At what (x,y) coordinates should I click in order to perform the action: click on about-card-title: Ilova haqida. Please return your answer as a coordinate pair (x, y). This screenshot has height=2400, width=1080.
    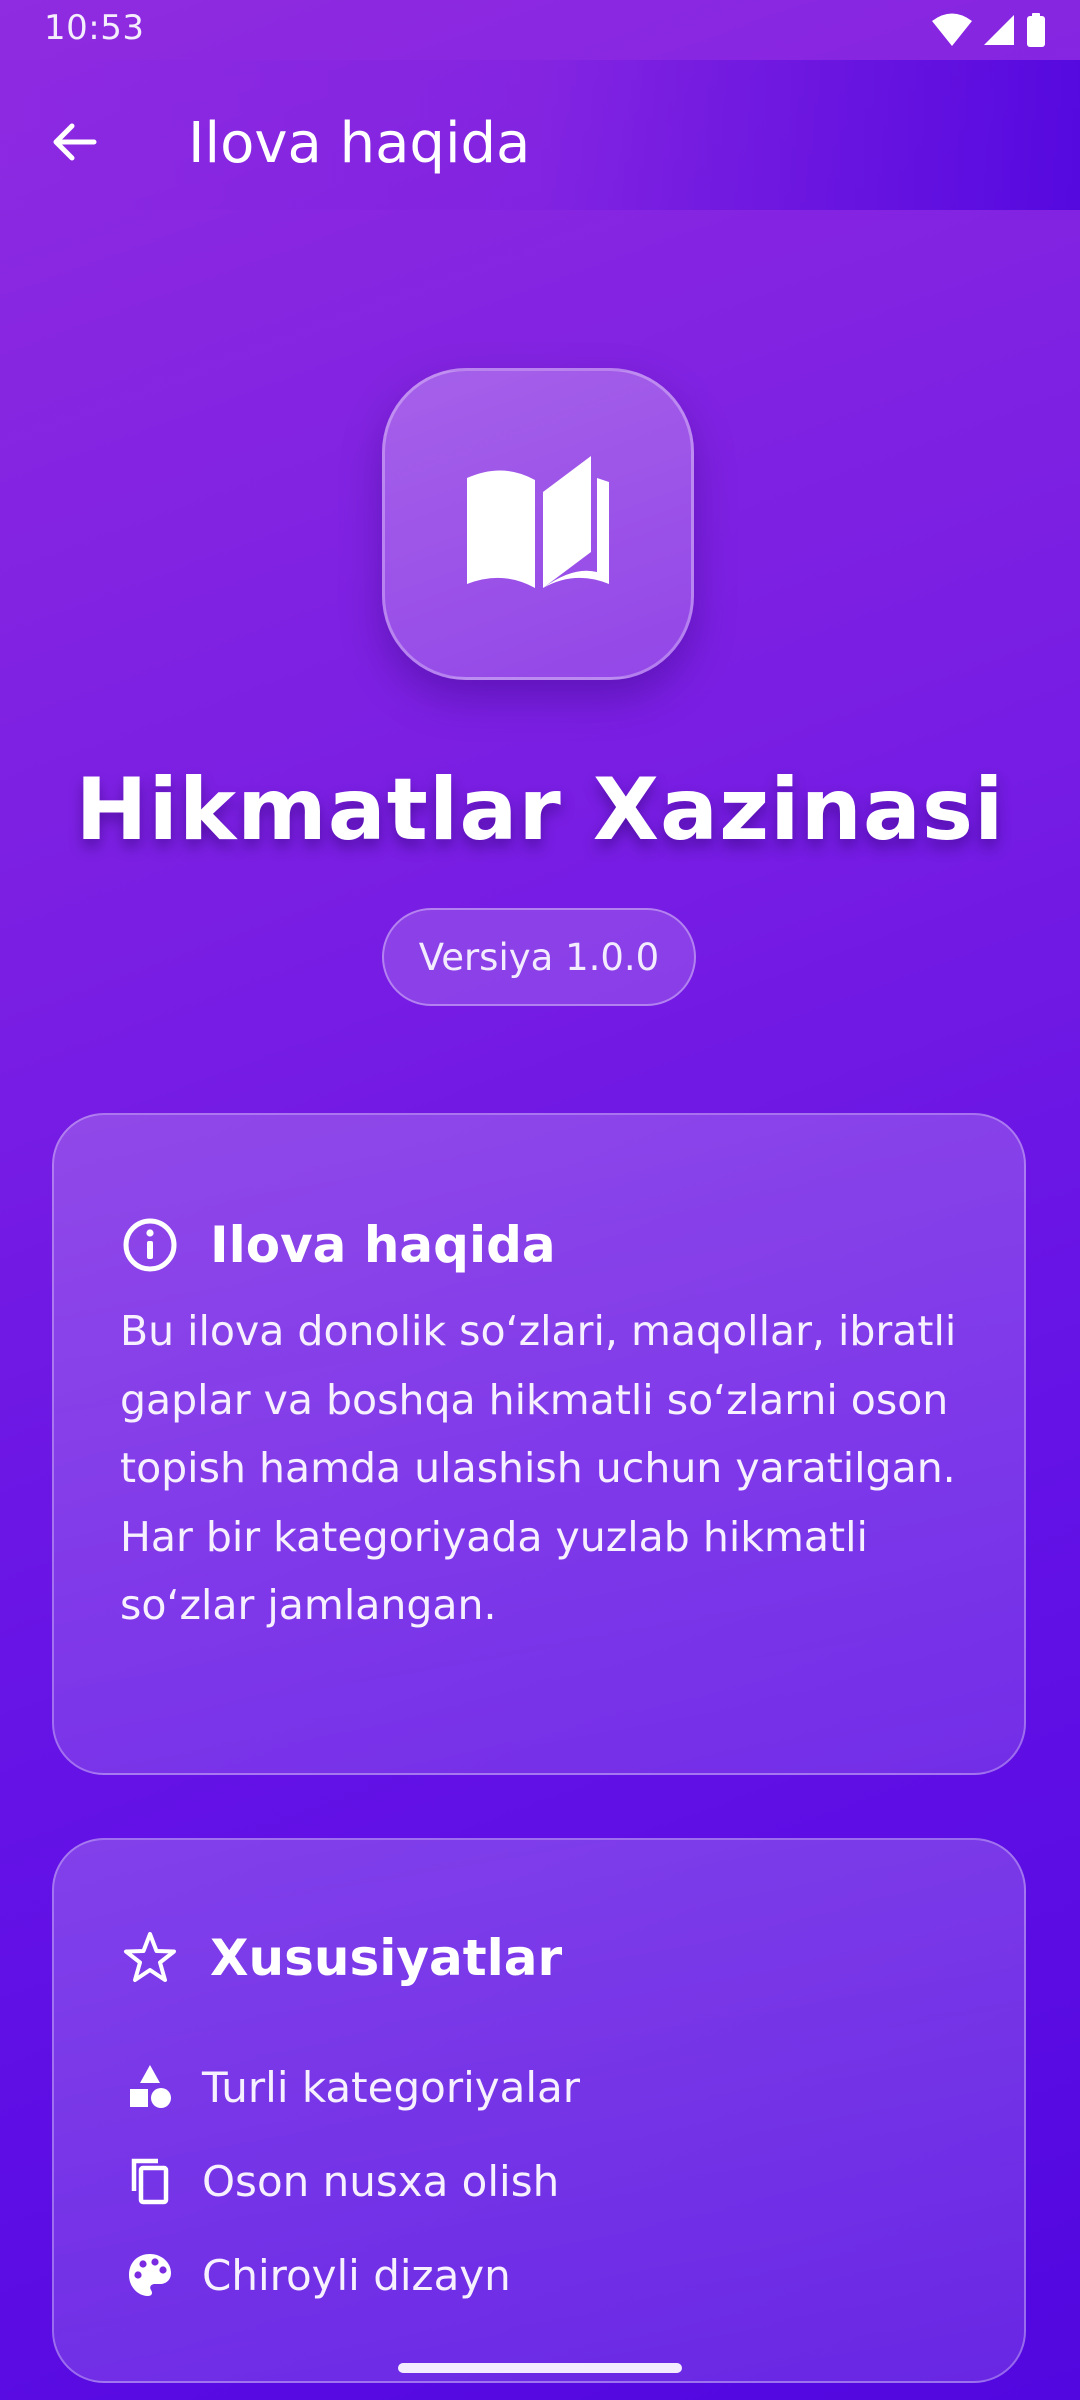
    Looking at the image, I should click on (383, 1245).